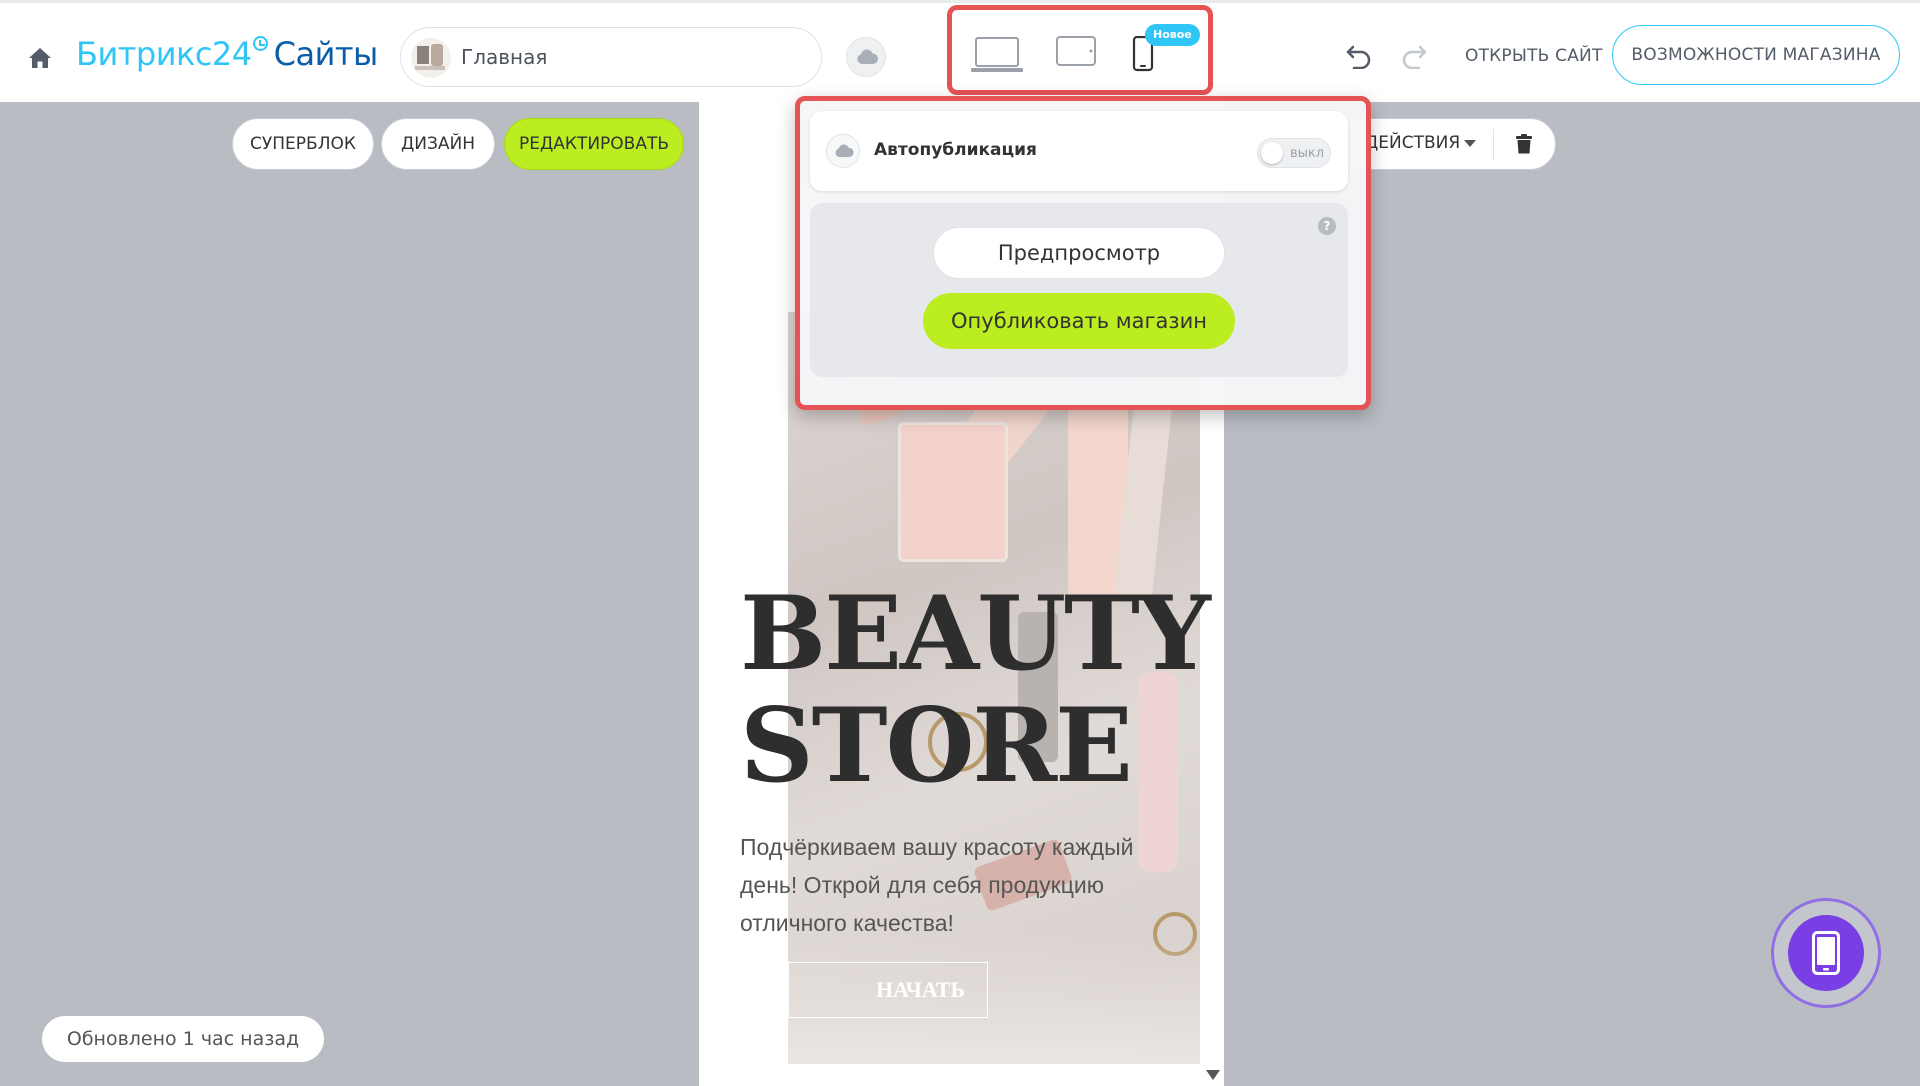 The height and width of the screenshot is (1086, 1920). I want to click on publish-shop-button: Опубликовать магазин, so click(1079, 321).